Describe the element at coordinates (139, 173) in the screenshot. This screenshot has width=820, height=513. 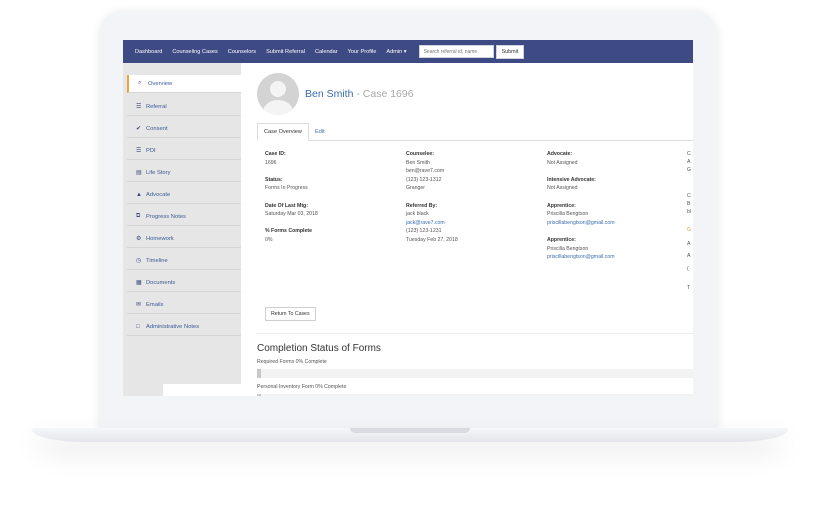
I see `book-icon: ▤` at that location.